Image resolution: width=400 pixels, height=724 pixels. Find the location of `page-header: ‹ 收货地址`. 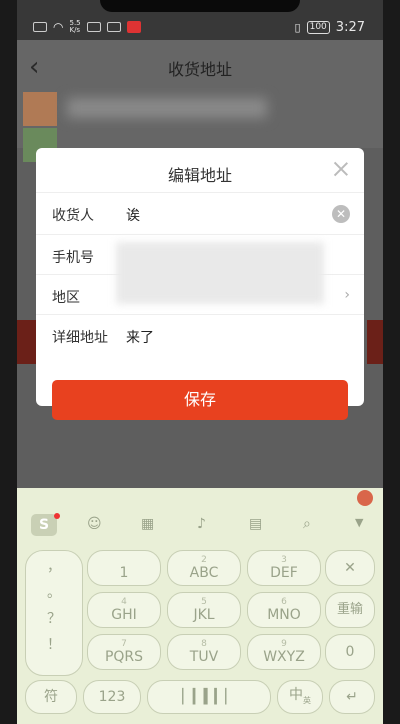

page-header: ‹ 收货地址 is located at coordinates (200, 66).